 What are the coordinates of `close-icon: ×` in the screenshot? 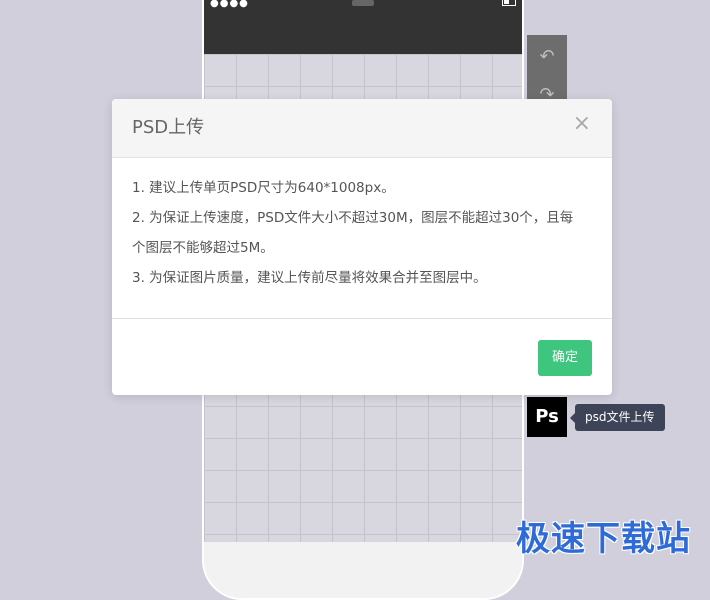 It's located at (582, 124).